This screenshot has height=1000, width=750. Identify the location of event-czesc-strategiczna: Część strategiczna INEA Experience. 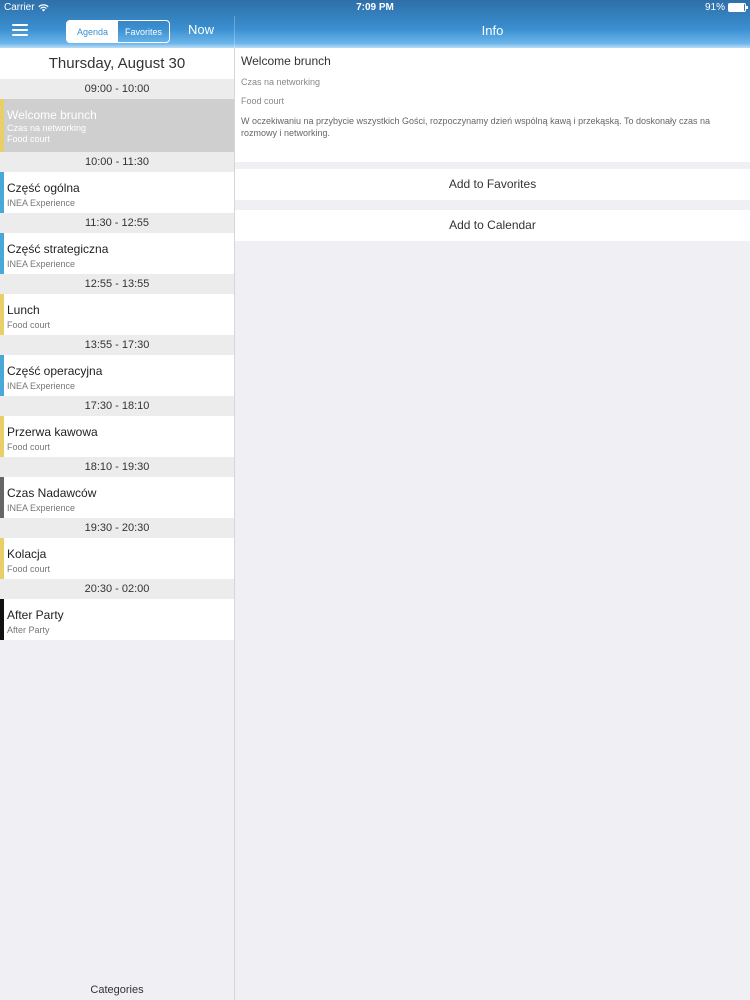
(117, 253).